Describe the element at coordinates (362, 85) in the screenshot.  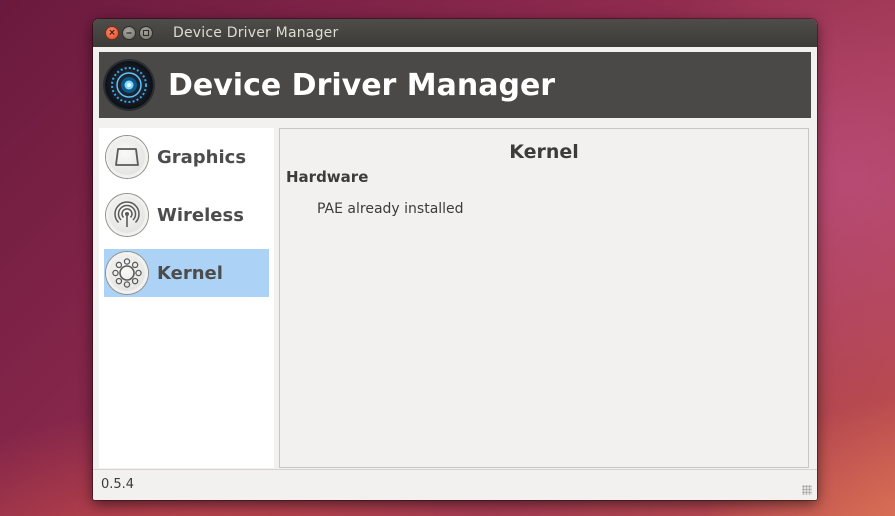
I see `banner-title: Device Driver Manager` at that location.